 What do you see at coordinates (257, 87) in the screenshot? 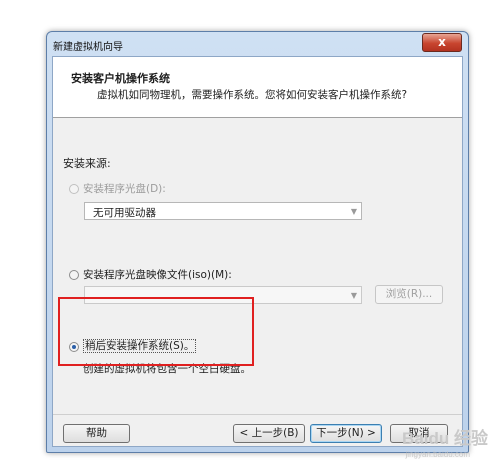
I see `wizard-header: 安装客户机操作系统 虚拟机如同物理机，需要操作系统。您将如何安装客户机操作系统?` at bounding box center [257, 87].